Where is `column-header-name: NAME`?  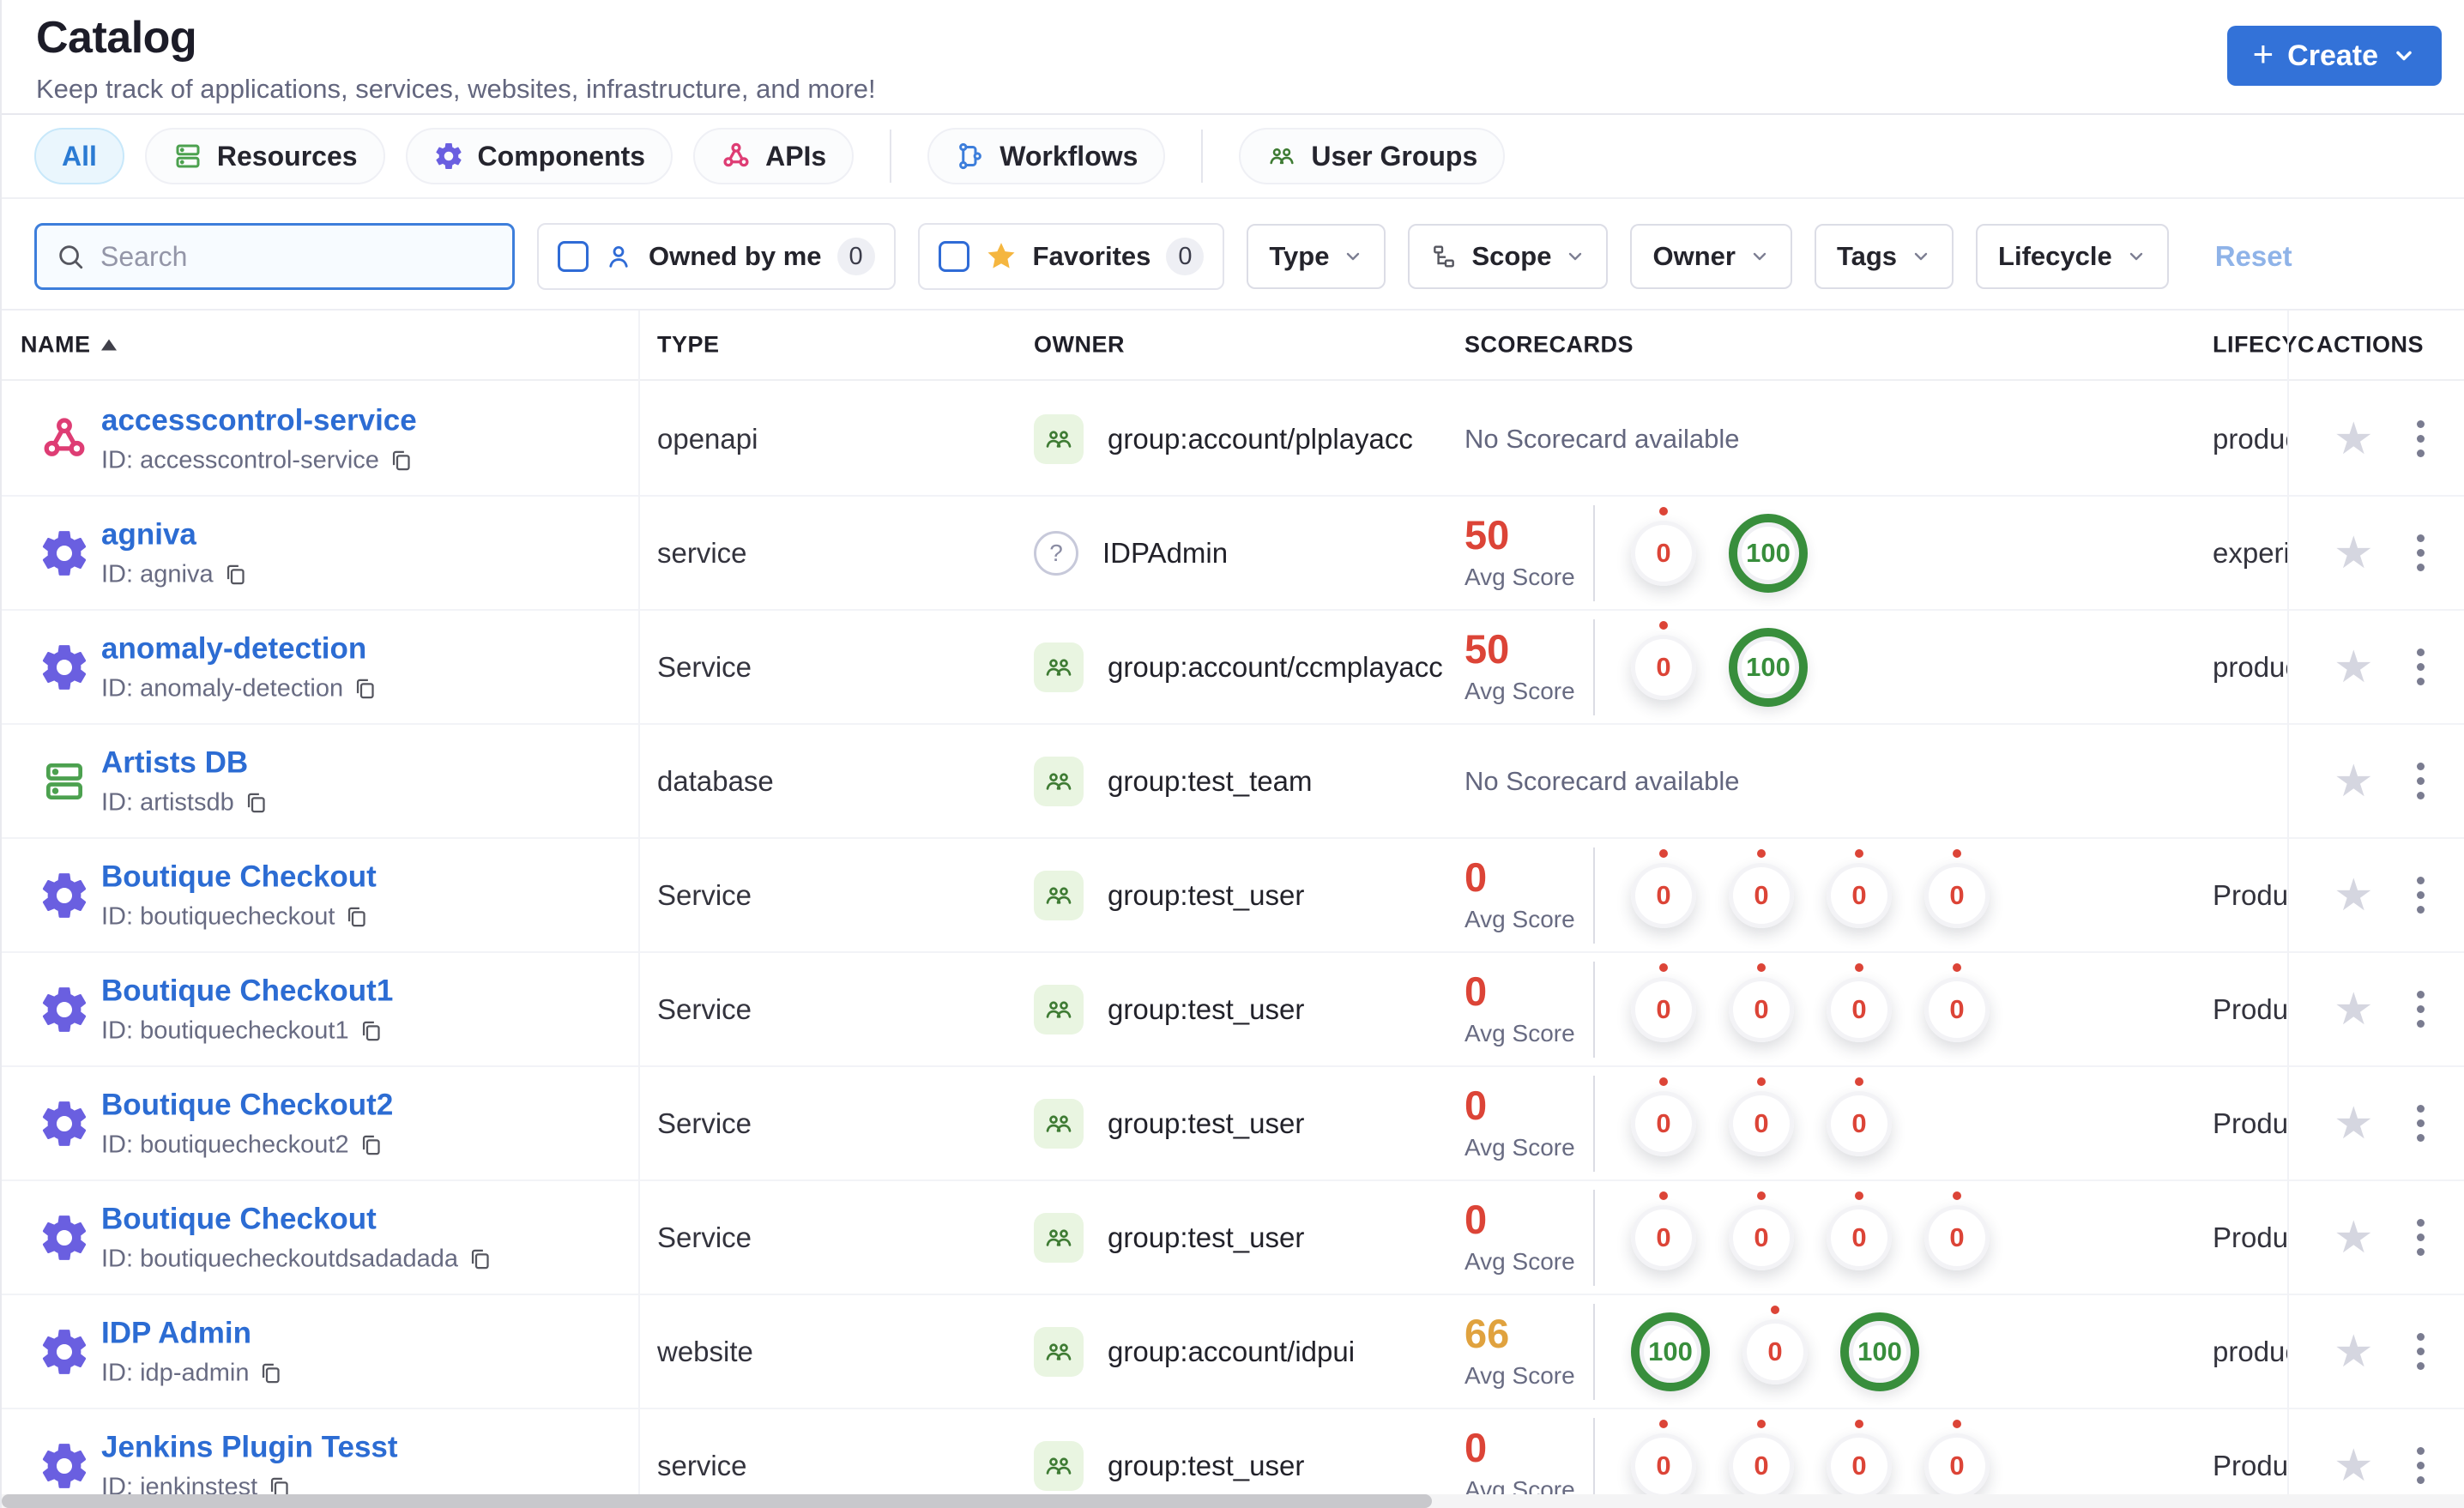
column-header-name: NAME is located at coordinates (69, 345).